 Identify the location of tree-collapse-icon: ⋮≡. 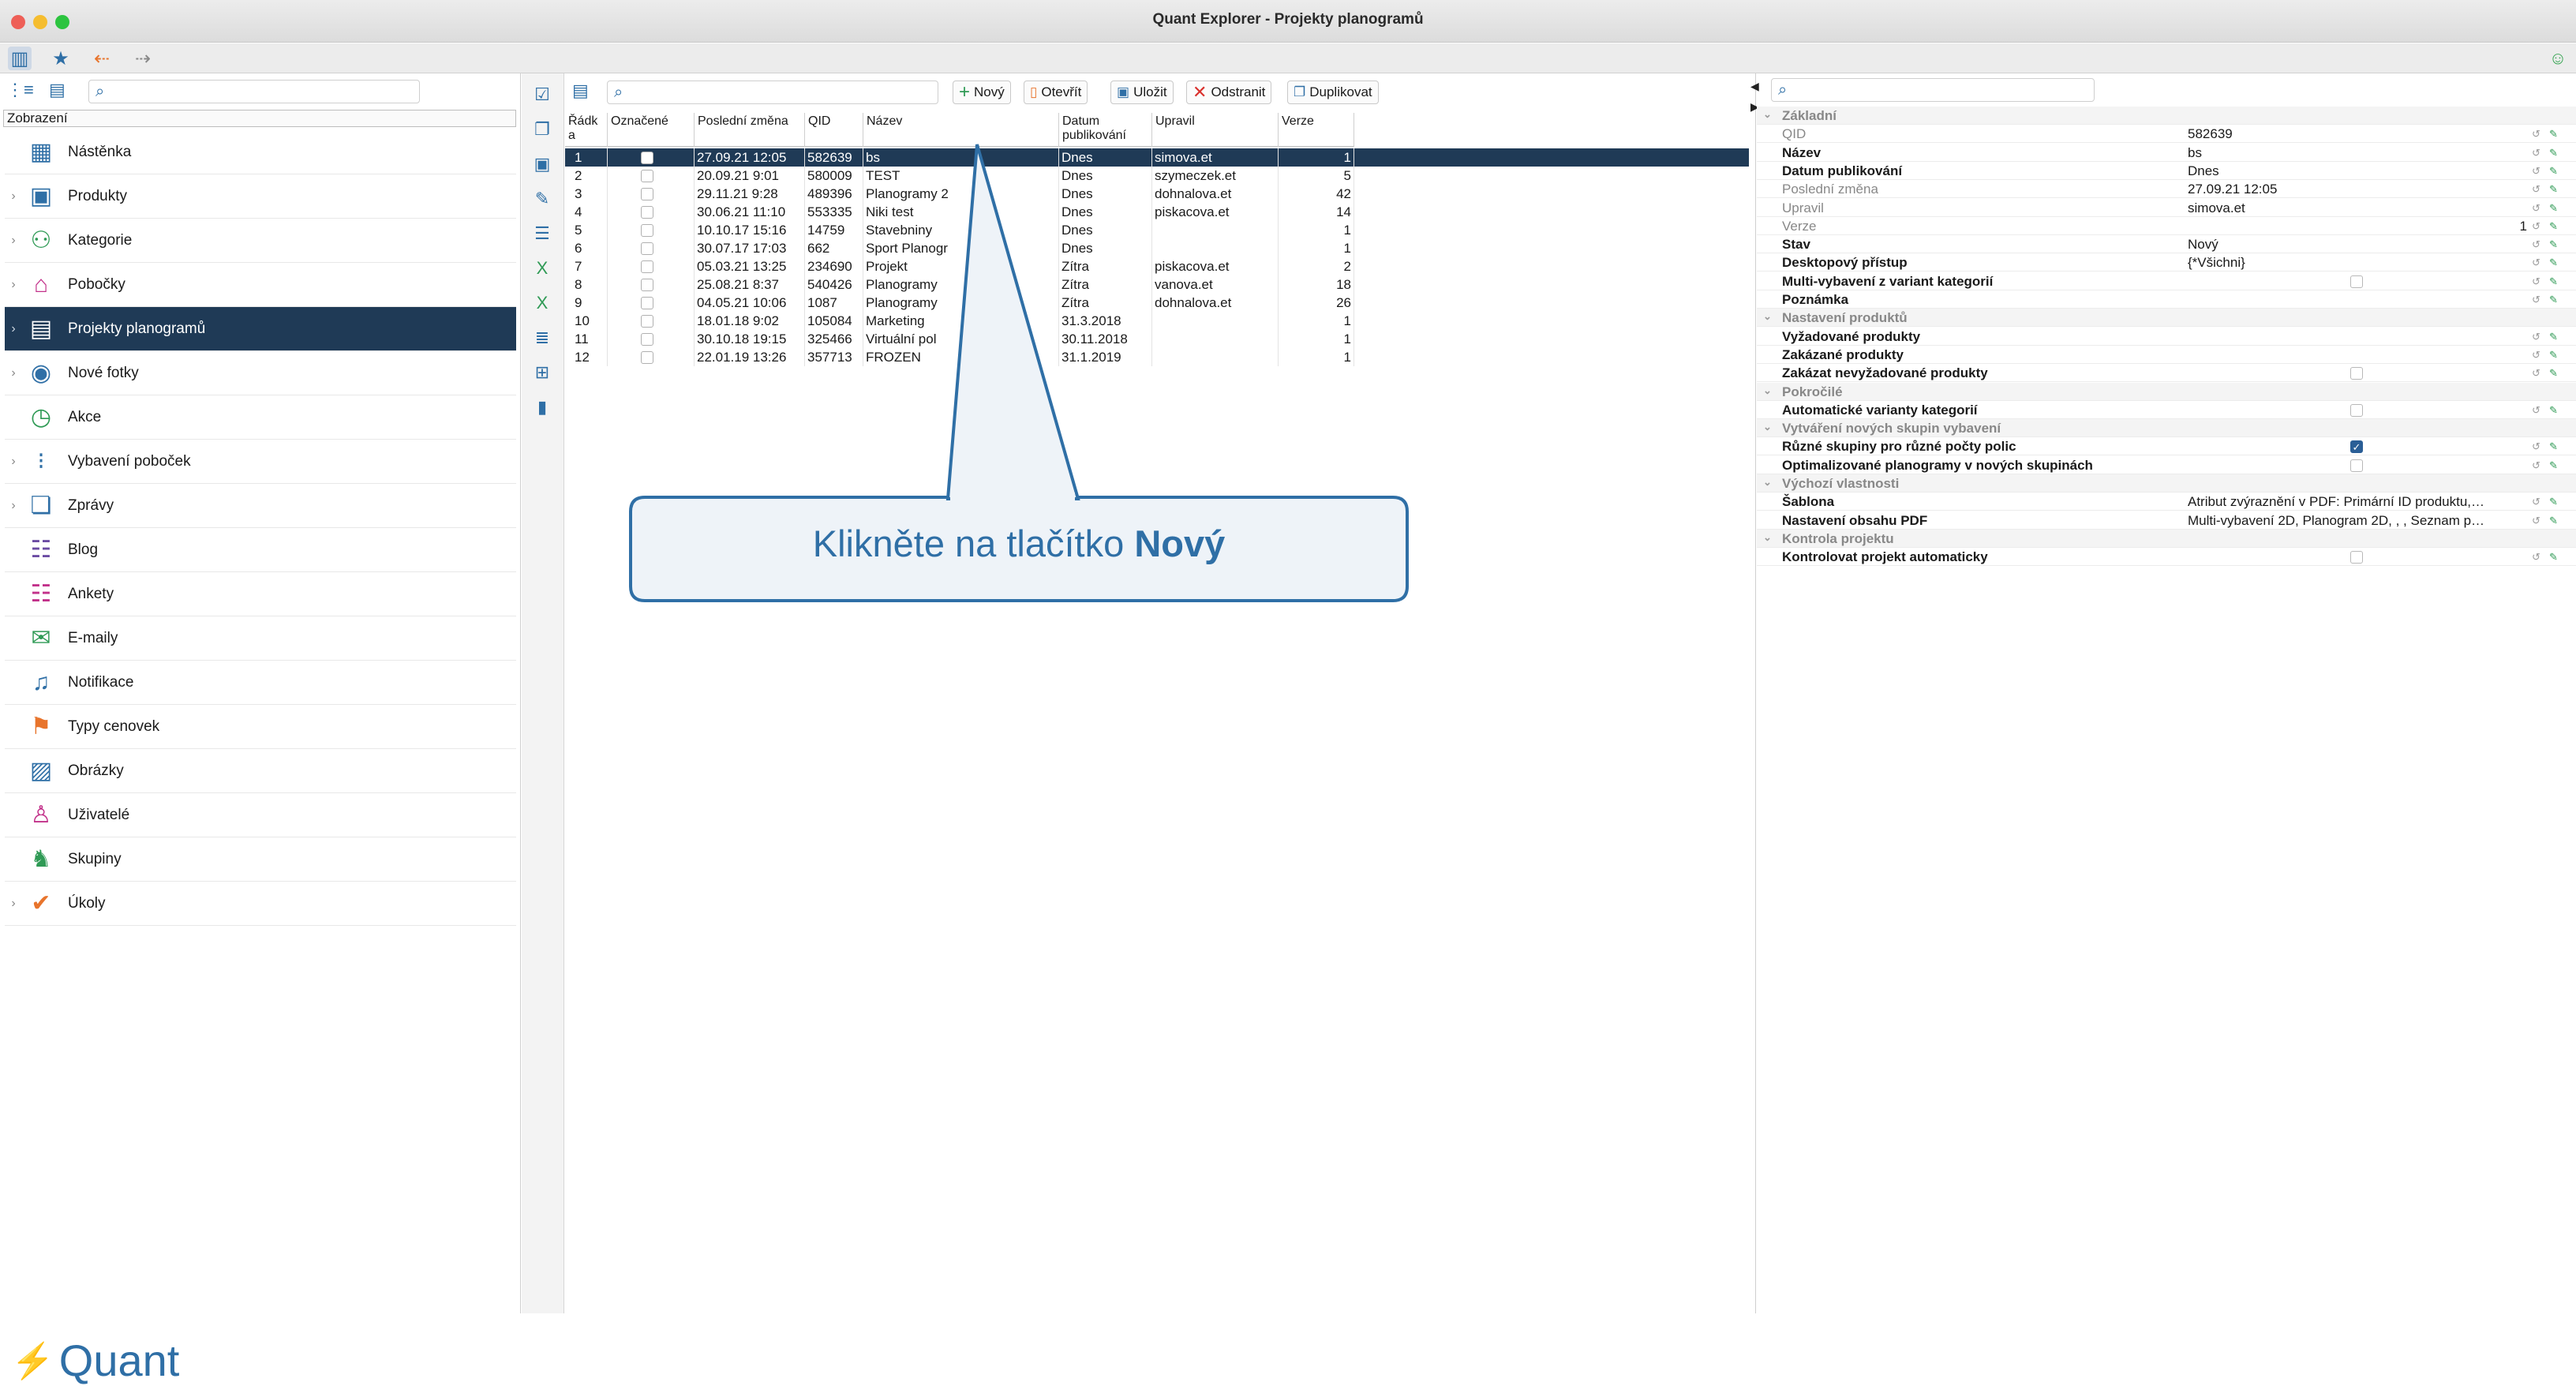
(20, 92).